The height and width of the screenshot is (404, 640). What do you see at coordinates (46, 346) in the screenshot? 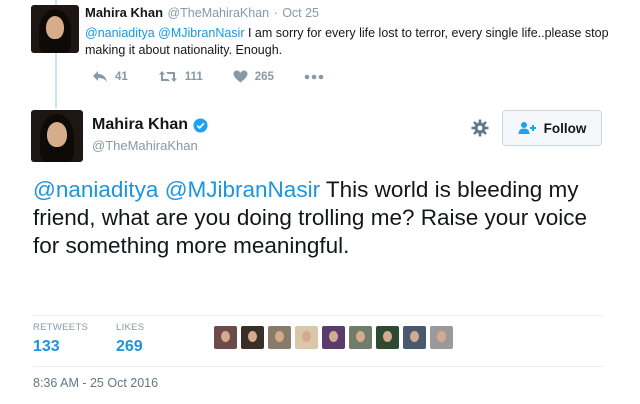
I see `retweets-count: 133` at bounding box center [46, 346].